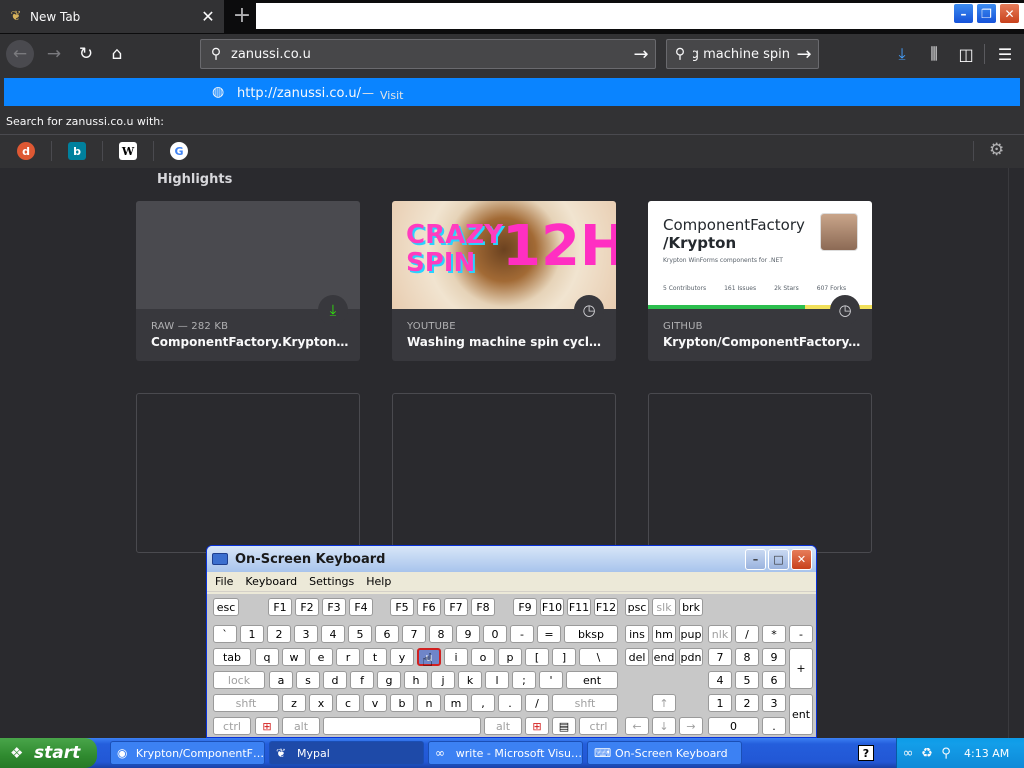 This screenshot has height=768, width=1024. I want to click on key-numpad-plus: +, so click(801, 668).